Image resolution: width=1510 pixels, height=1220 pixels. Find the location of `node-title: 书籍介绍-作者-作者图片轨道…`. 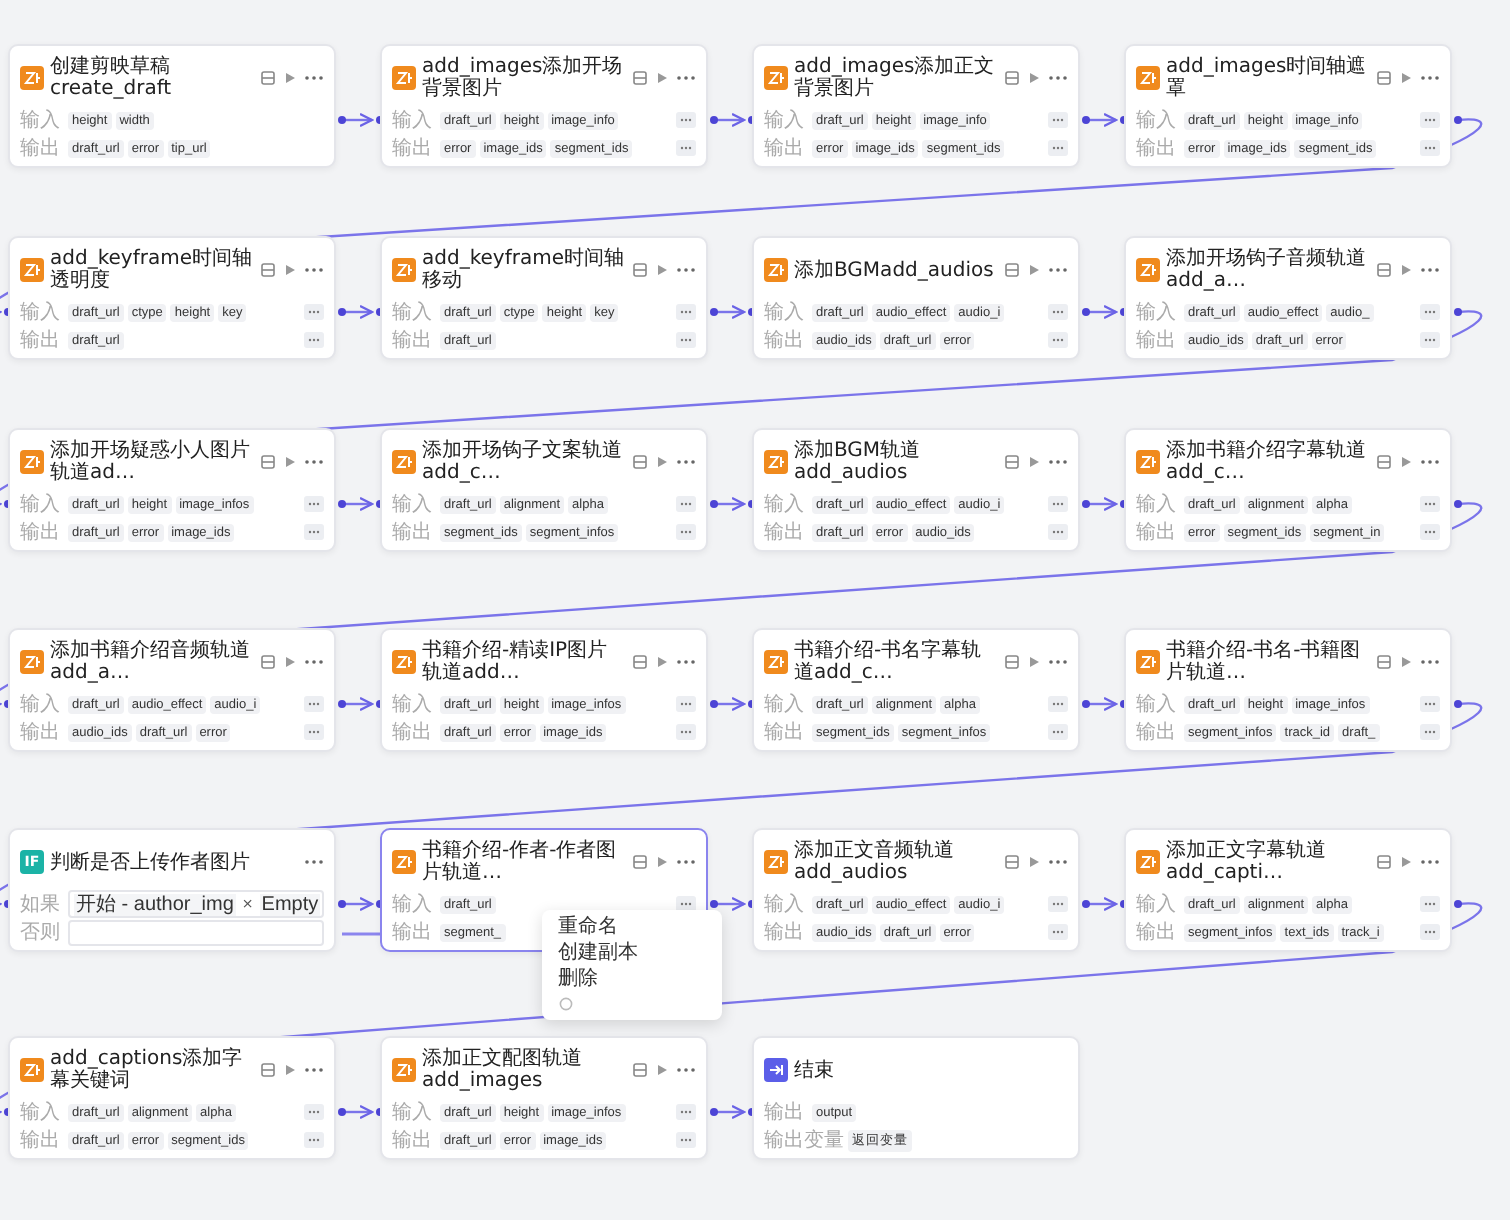

node-title: 书籍介绍-作者-作者图片轨道… is located at coordinates (520, 862).